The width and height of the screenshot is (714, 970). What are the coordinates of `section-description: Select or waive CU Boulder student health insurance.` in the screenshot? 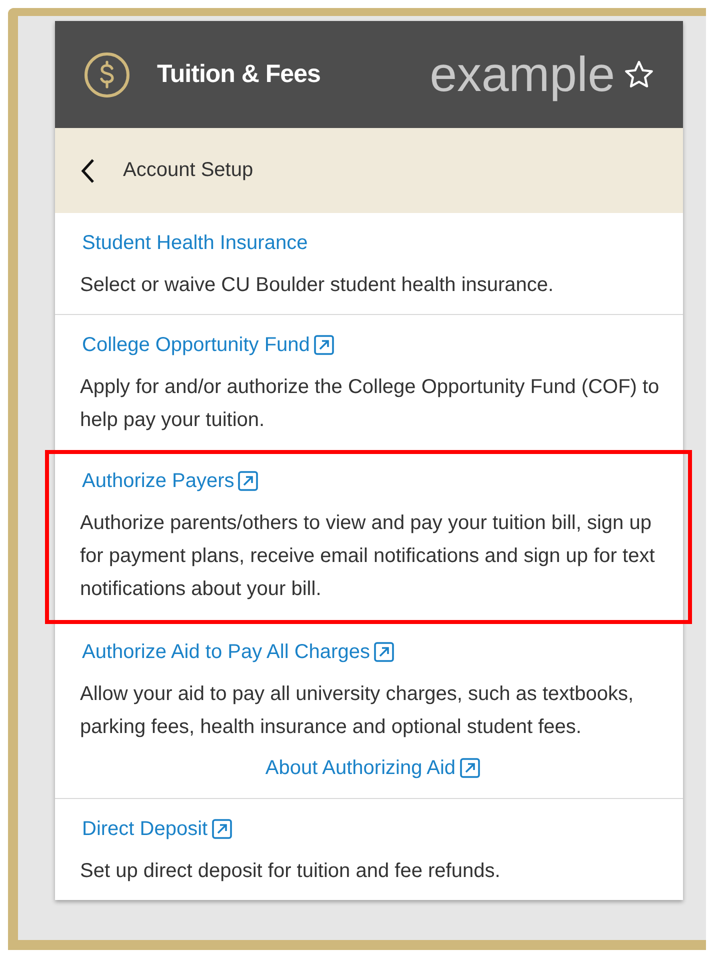 It's located at (317, 285).